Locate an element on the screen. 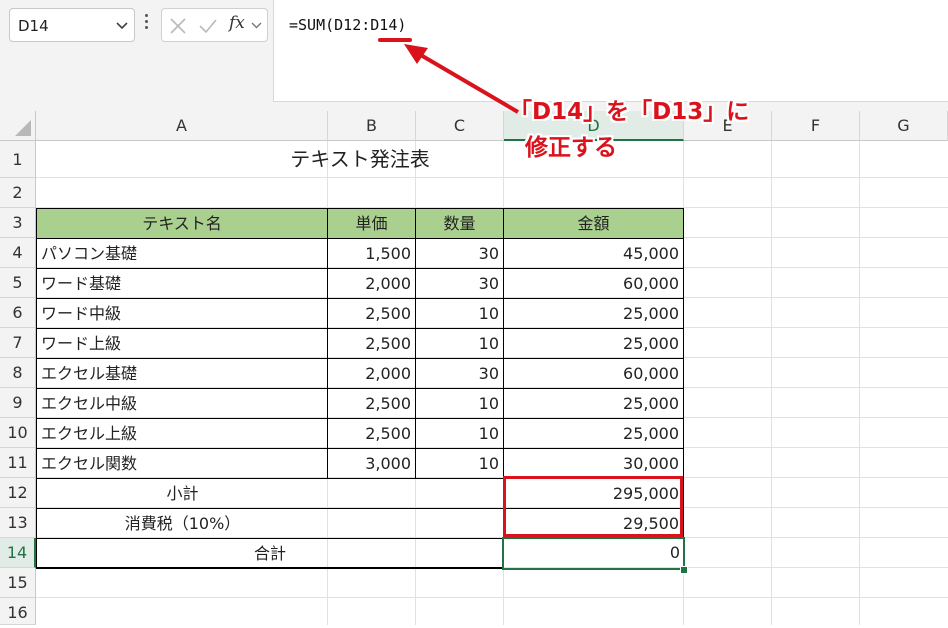  annotation-line-1: 「D14」を「D13」に is located at coordinates (629, 112).